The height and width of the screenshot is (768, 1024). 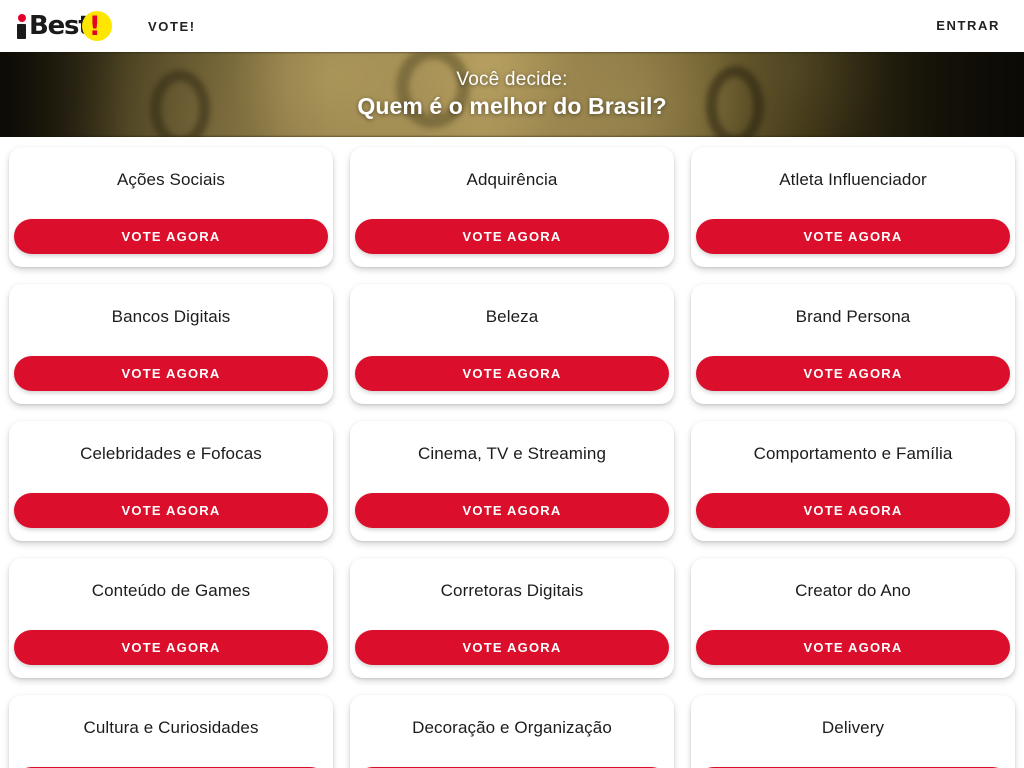 What do you see at coordinates (171, 207) in the screenshot?
I see `category-card: Ações Sociais VOTE AGORA` at bounding box center [171, 207].